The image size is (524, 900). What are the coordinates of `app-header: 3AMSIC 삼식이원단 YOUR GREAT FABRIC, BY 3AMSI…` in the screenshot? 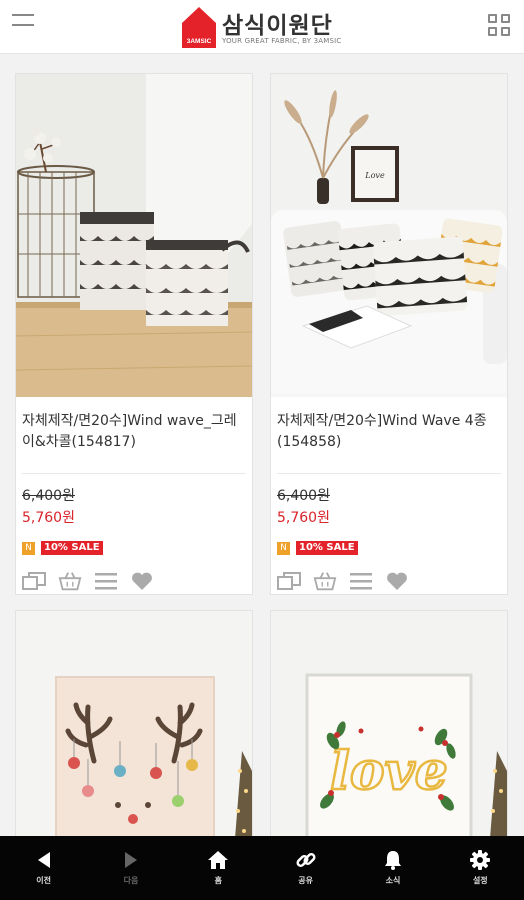 It's located at (262, 27).